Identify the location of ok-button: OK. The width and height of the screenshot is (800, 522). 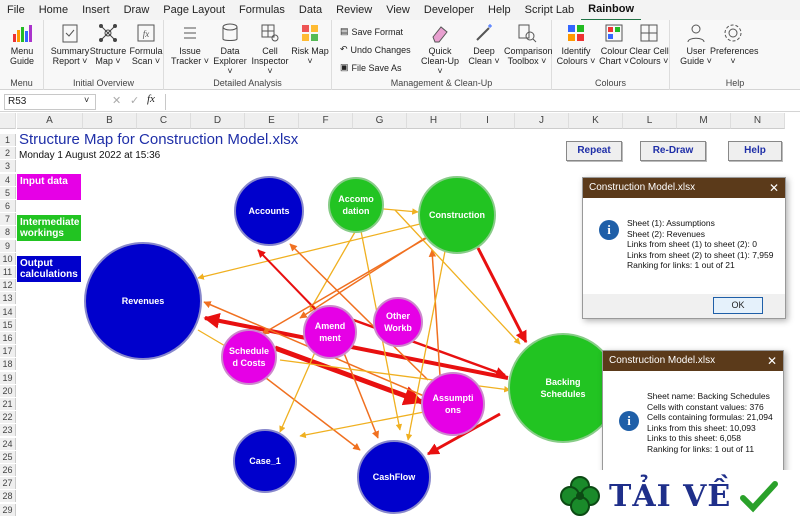
(738, 305).